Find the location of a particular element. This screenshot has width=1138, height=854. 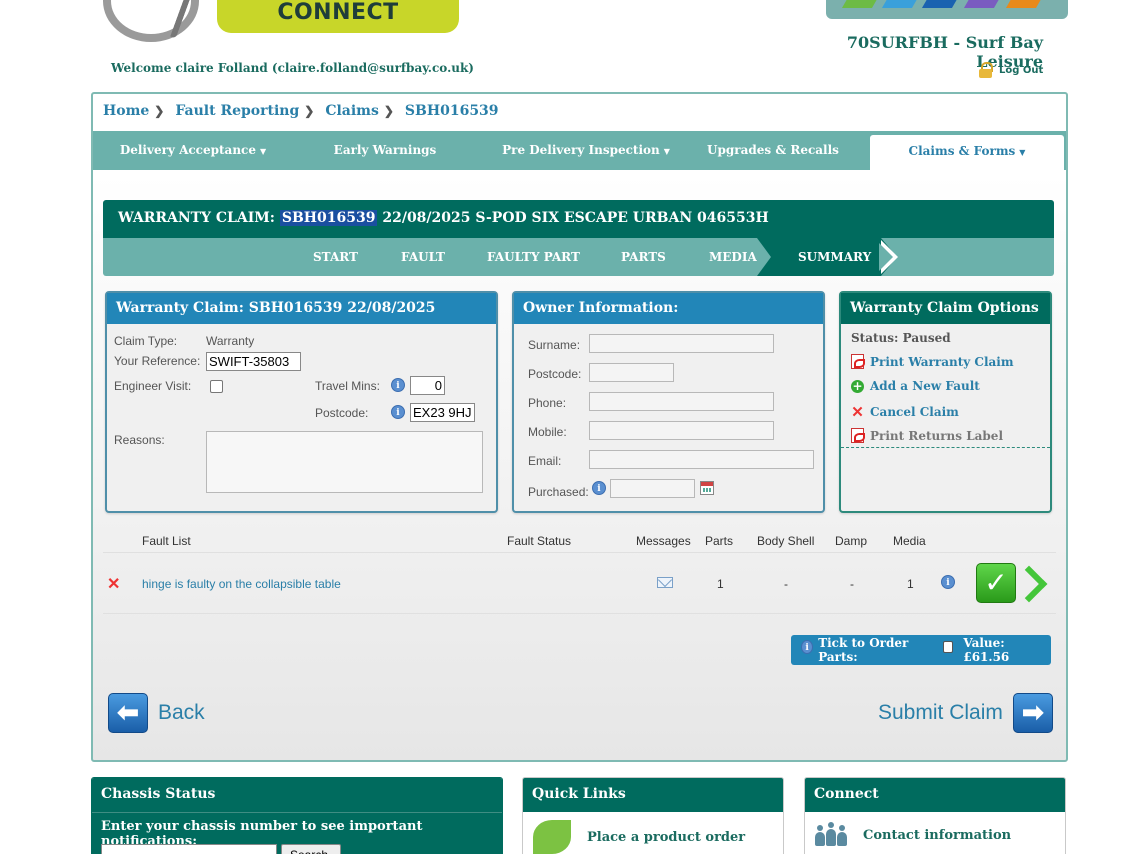

panel-title: Warranty Claim: SBH016539 22/08/2025 is located at coordinates (301, 308).